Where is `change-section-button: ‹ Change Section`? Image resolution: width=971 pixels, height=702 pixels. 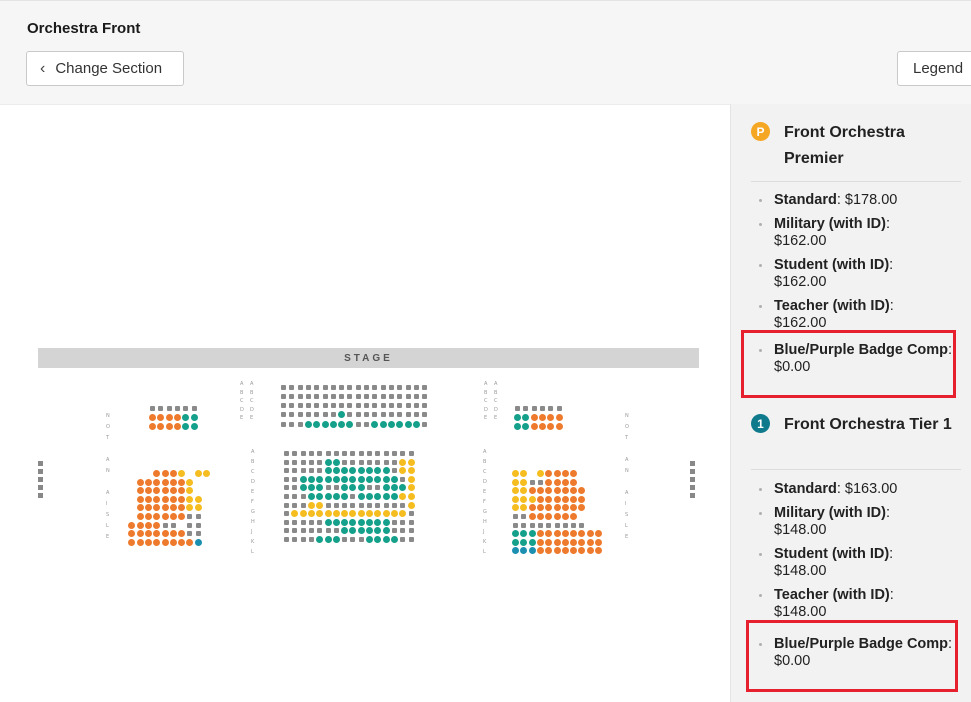 change-section-button: ‹ Change Section is located at coordinates (105, 68).